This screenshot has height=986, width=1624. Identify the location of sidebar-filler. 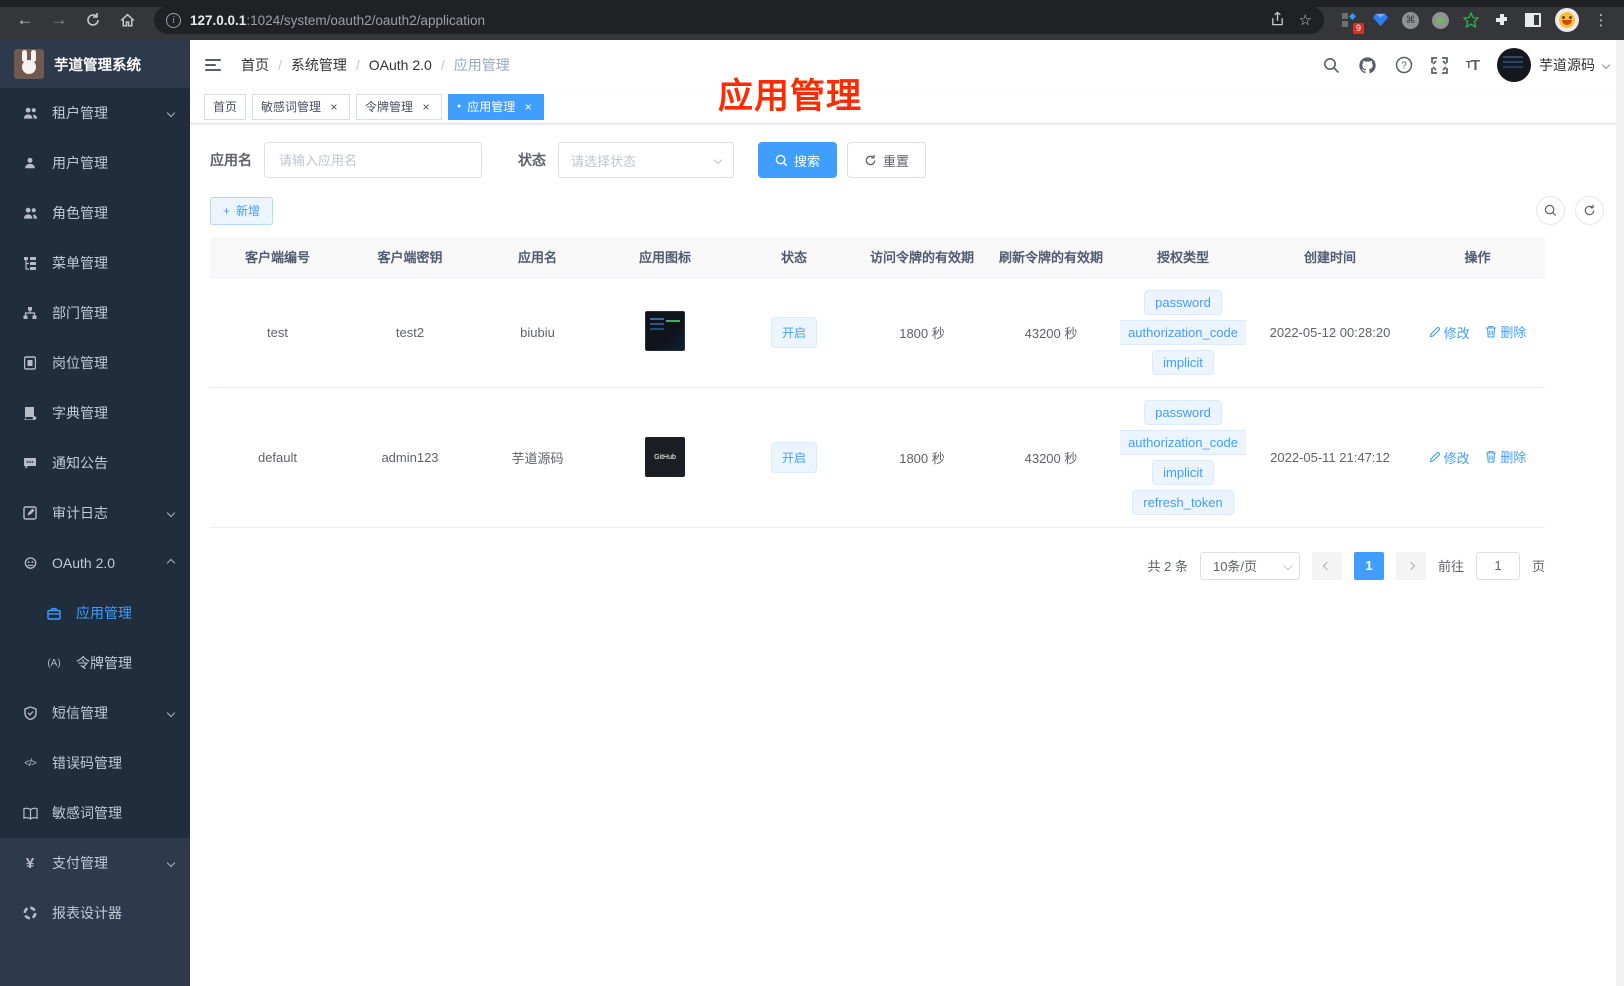
(95, 962).